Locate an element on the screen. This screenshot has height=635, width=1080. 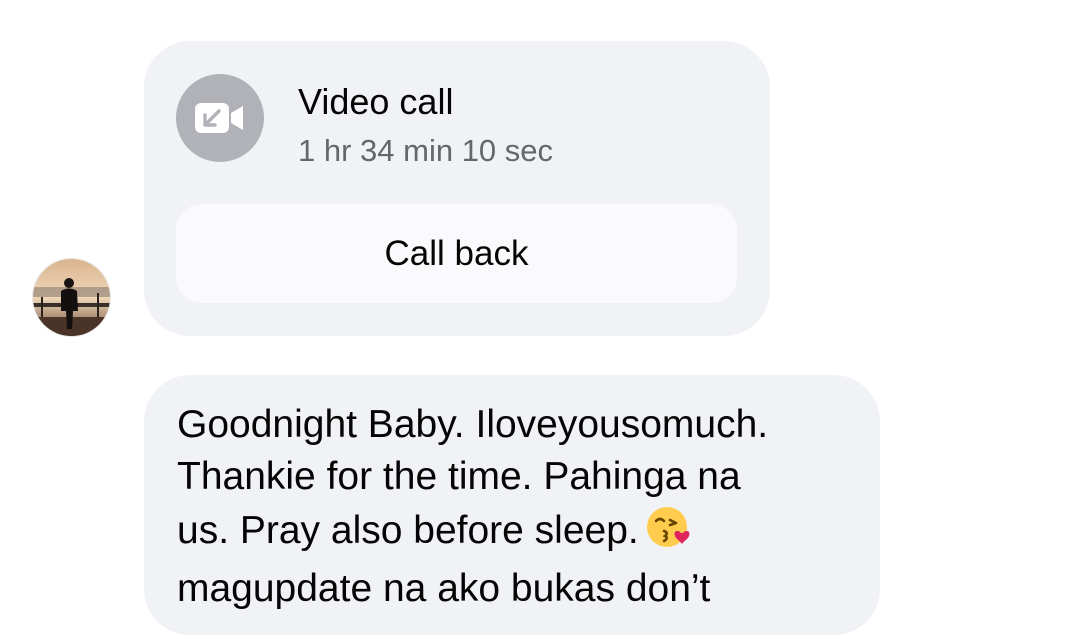
sender-avatar is located at coordinates (71, 297).